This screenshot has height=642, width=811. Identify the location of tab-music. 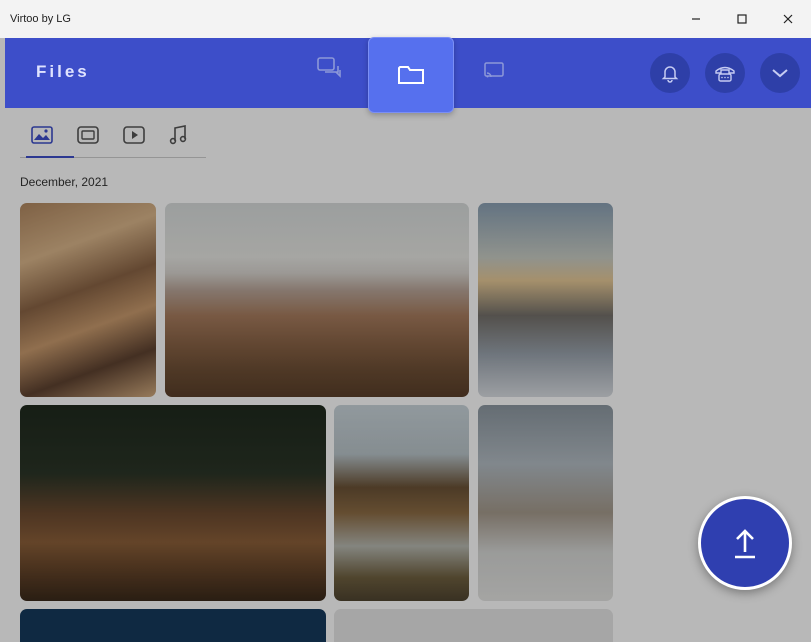
(178, 135).